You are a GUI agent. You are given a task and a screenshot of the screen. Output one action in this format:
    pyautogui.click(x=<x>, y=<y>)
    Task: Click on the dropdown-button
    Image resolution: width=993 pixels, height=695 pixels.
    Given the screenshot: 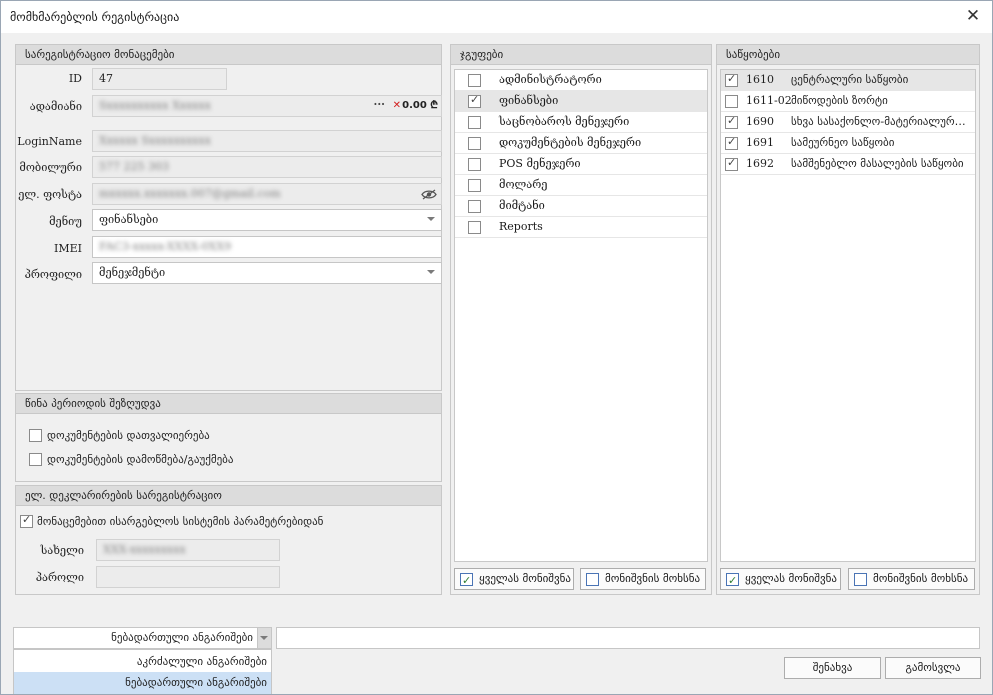 What is the action you would take?
    pyautogui.click(x=264, y=638)
    